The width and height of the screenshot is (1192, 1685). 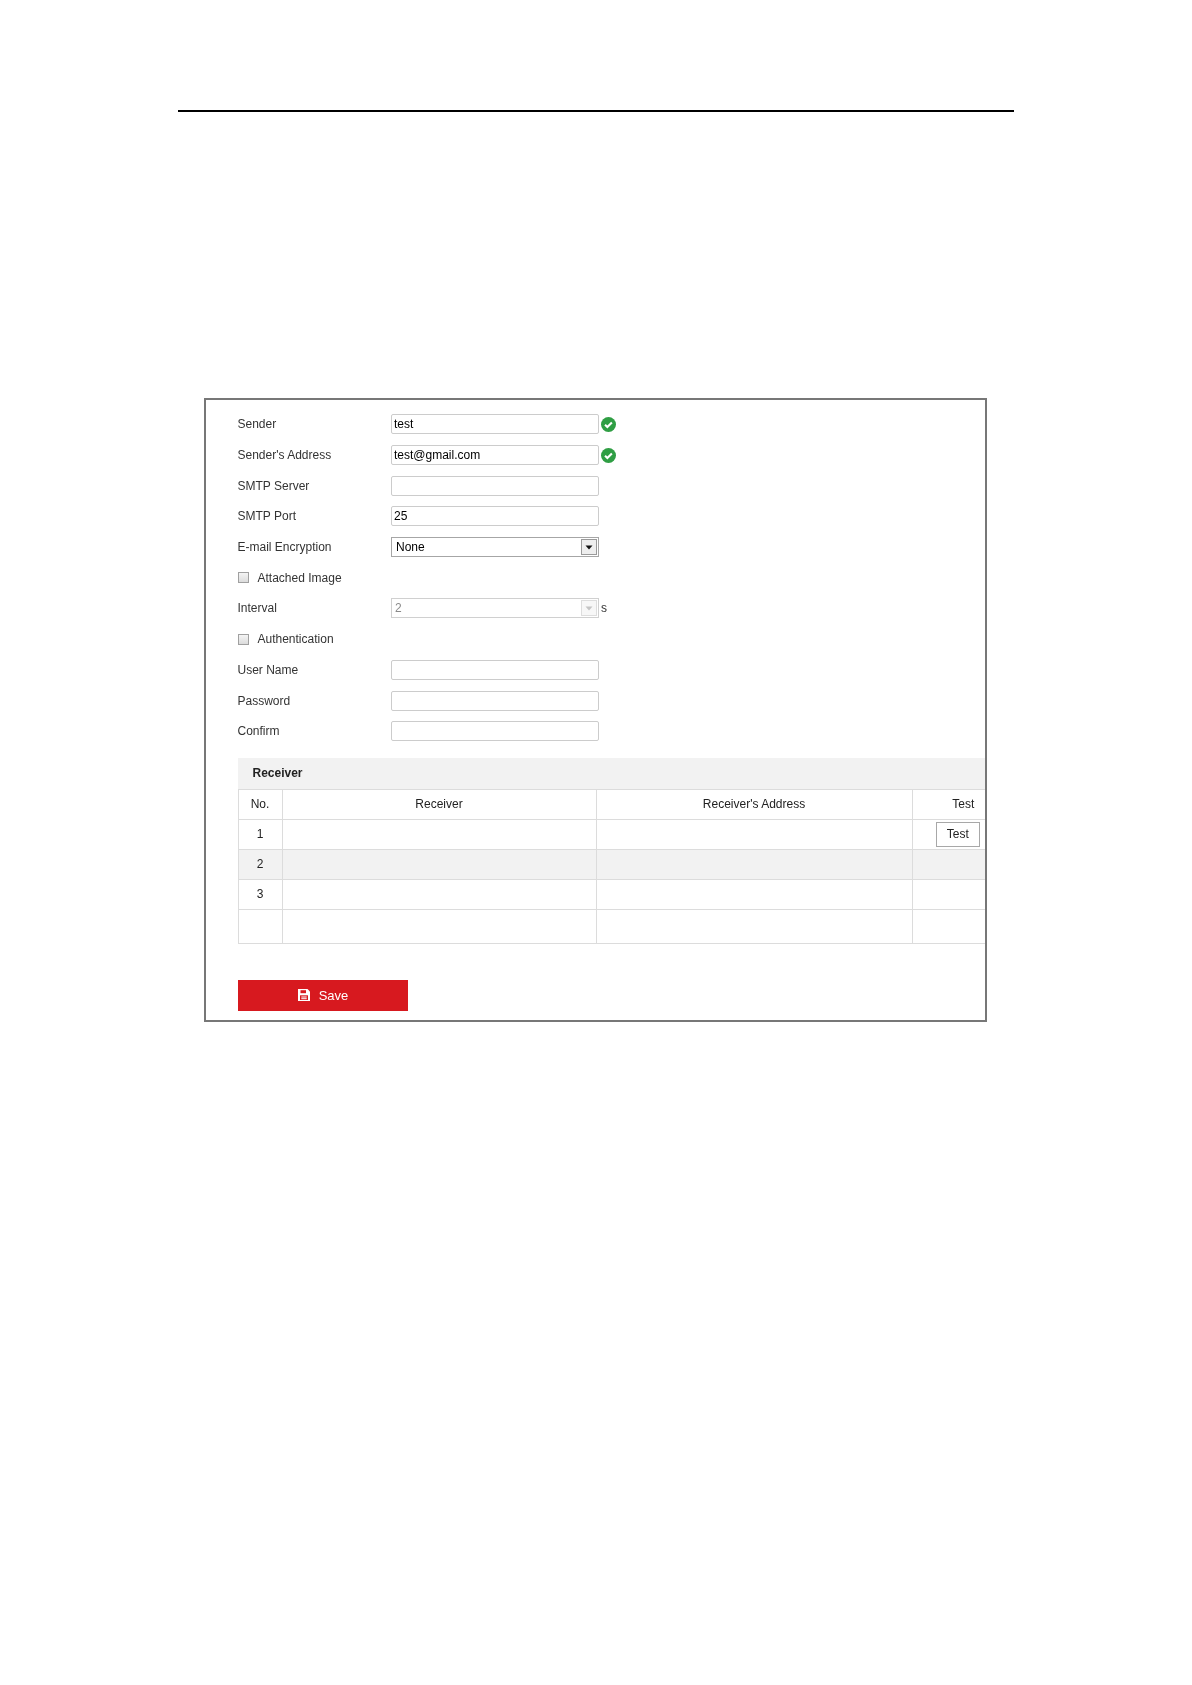 What do you see at coordinates (264, 700) in the screenshot?
I see `field-label: Password` at bounding box center [264, 700].